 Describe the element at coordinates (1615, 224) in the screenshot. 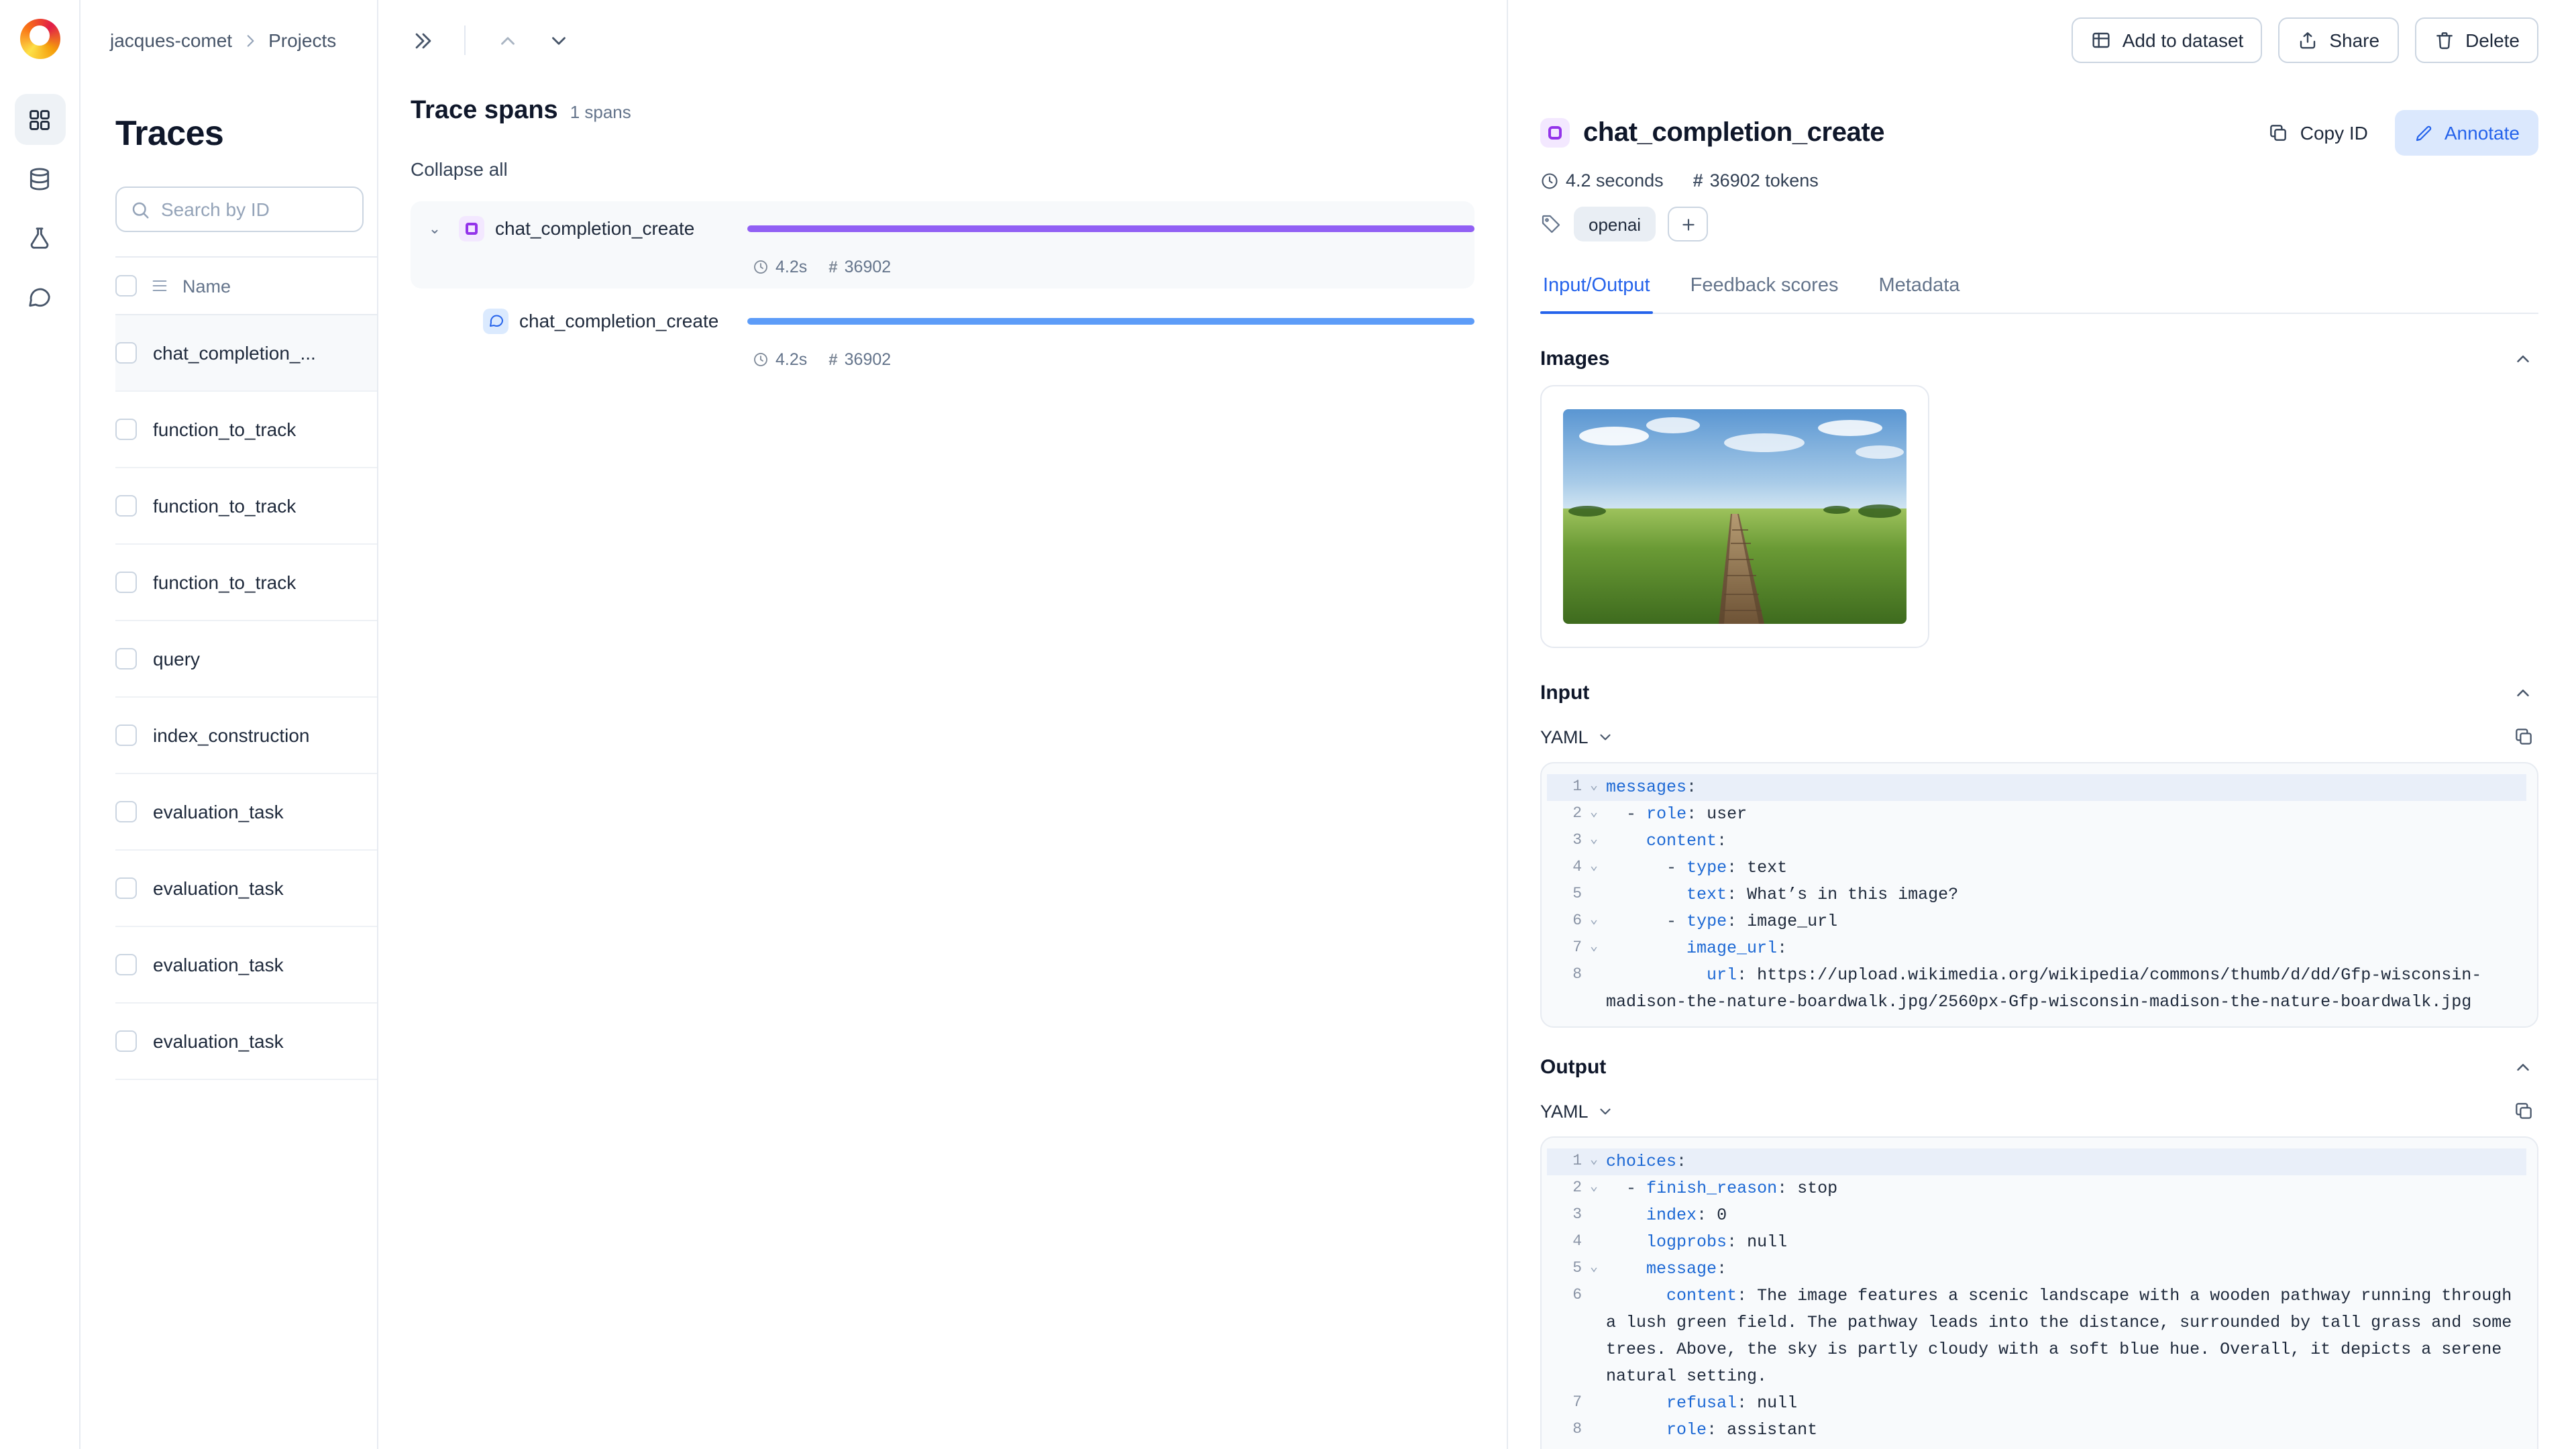

I see `tag-pill: openai` at that location.